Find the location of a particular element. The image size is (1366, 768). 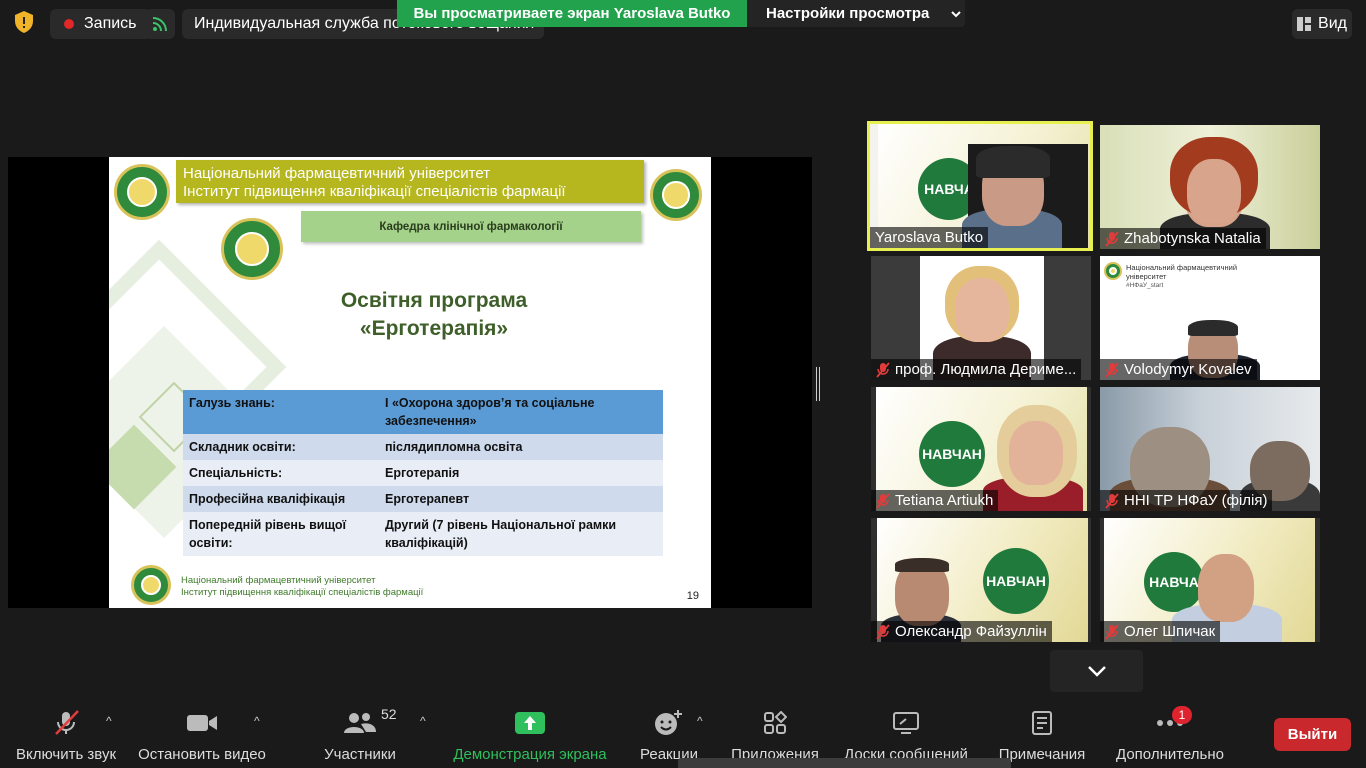

live-stream-icon is located at coordinates (160, 24).